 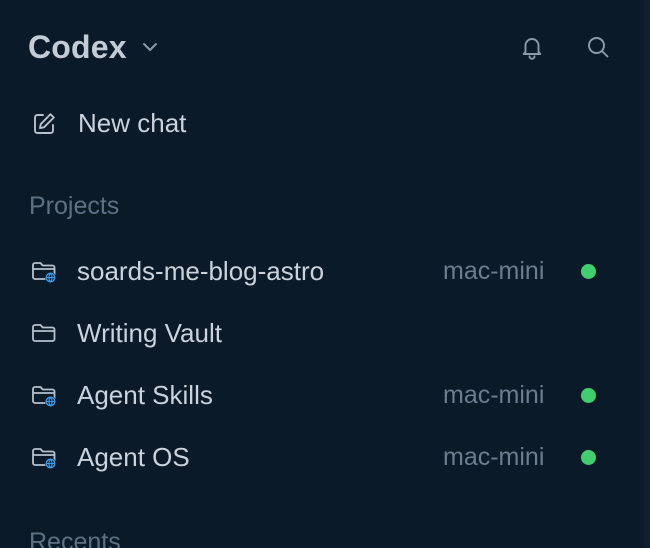 I want to click on app-title: Codex, so click(x=77, y=46).